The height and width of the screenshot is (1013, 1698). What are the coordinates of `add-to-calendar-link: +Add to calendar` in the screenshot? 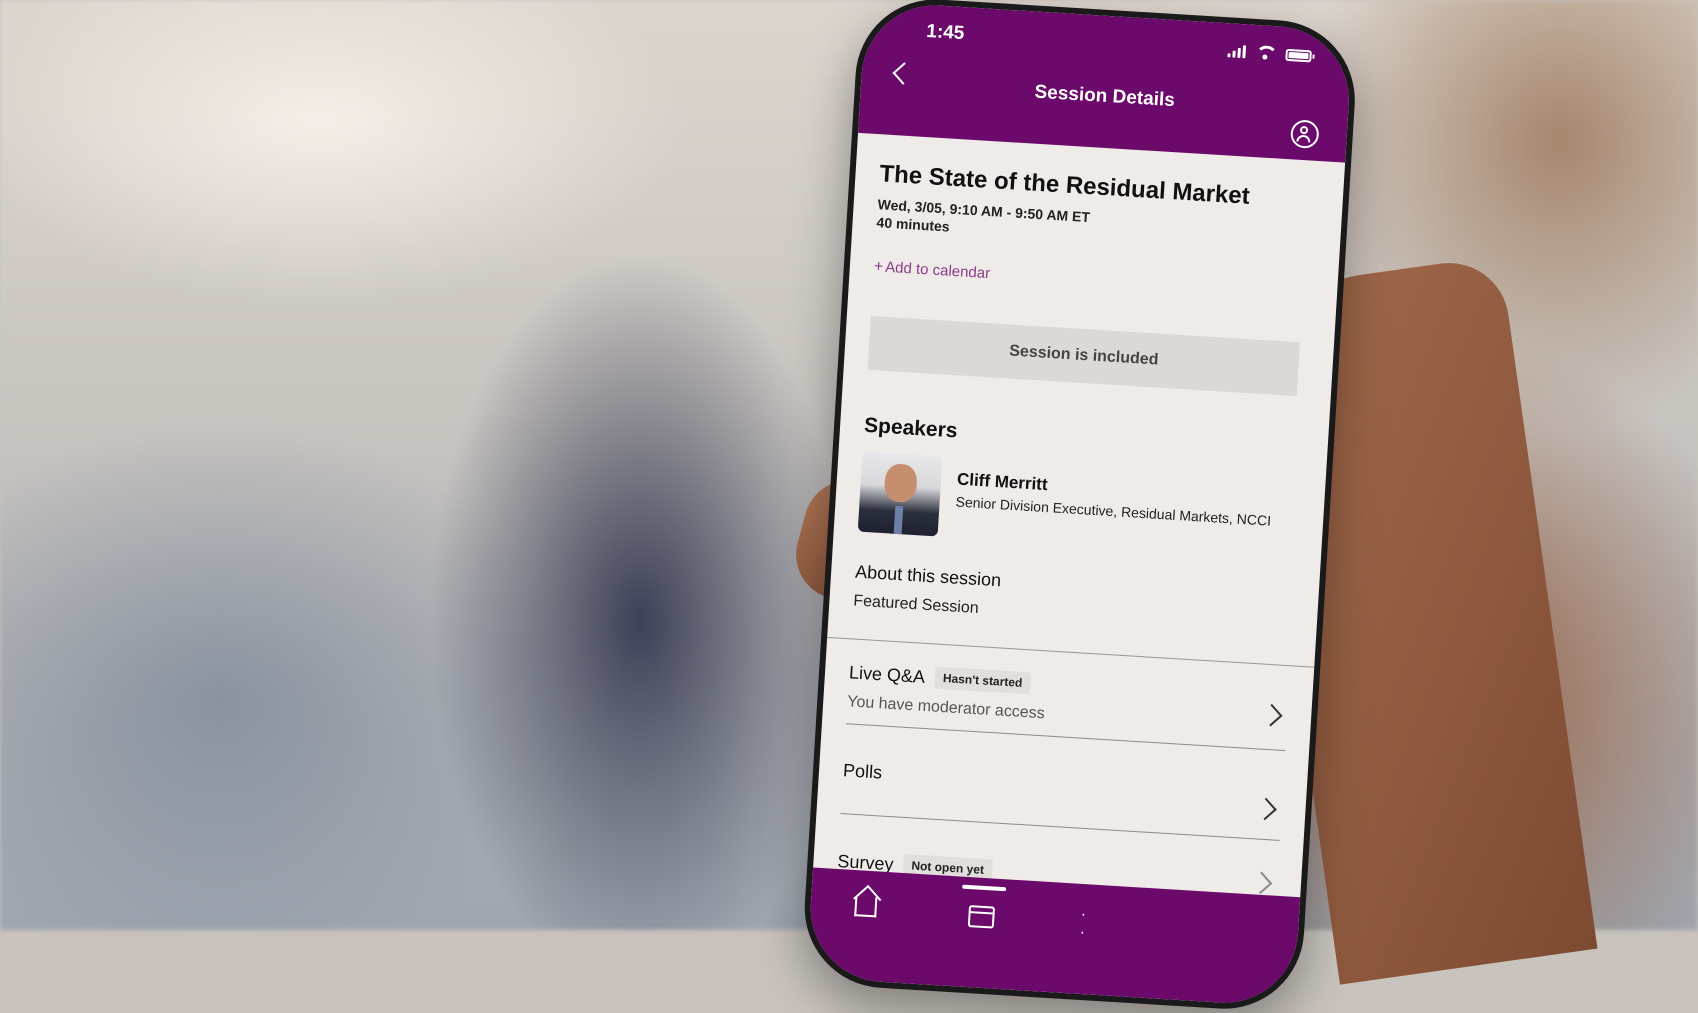 It's located at (1093, 280).